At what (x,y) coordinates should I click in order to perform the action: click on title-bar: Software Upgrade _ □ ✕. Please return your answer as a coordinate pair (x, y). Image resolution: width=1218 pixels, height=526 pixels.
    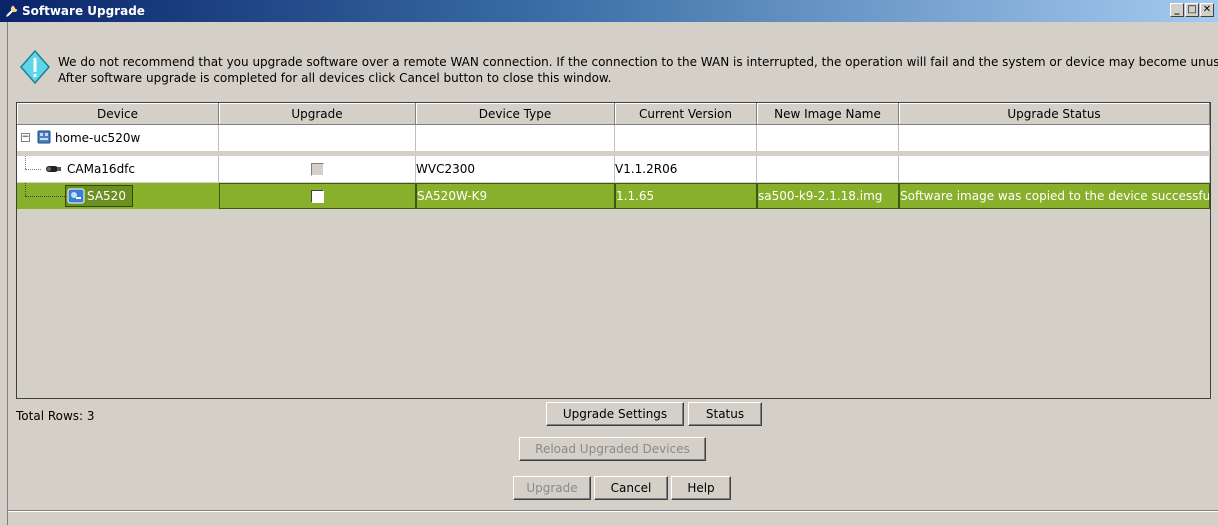
    Looking at the image, I should click on (609, 11).